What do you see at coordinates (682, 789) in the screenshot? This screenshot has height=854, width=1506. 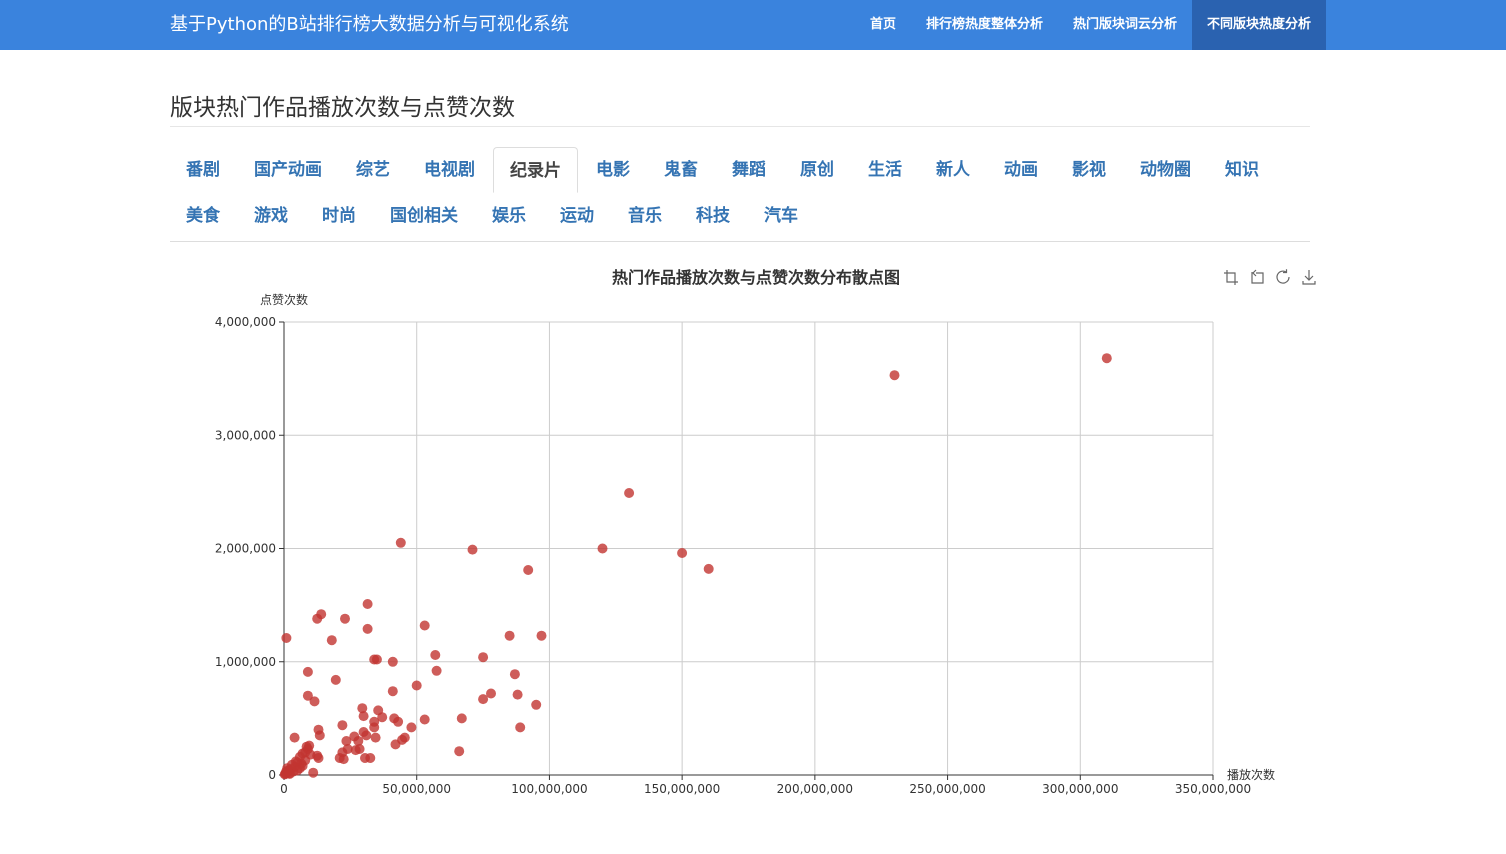 I see `x-tick-label: 150,000,000` at bounding box center [682, 789].